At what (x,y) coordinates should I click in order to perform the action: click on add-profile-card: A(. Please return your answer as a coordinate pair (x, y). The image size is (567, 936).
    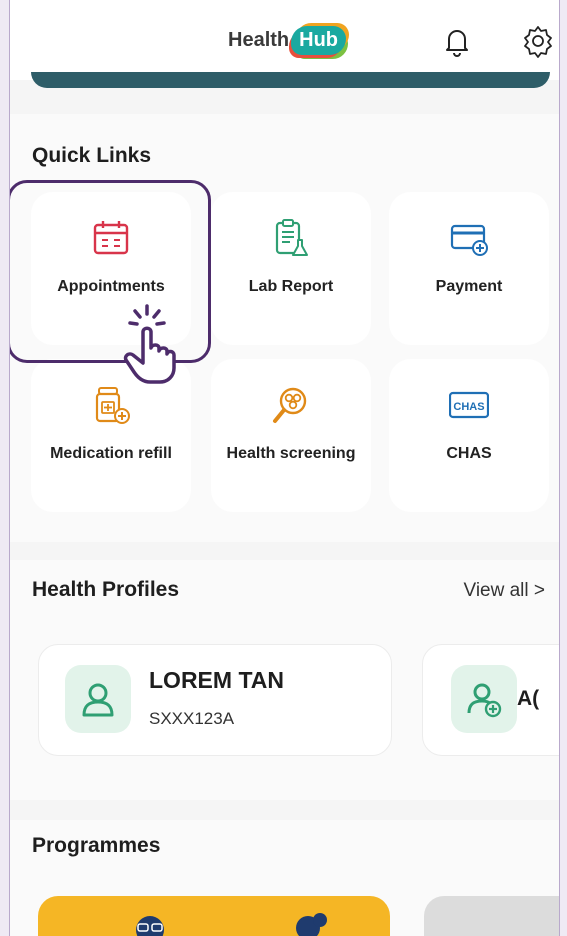
    Looking at the image, I should click on (490, 700).